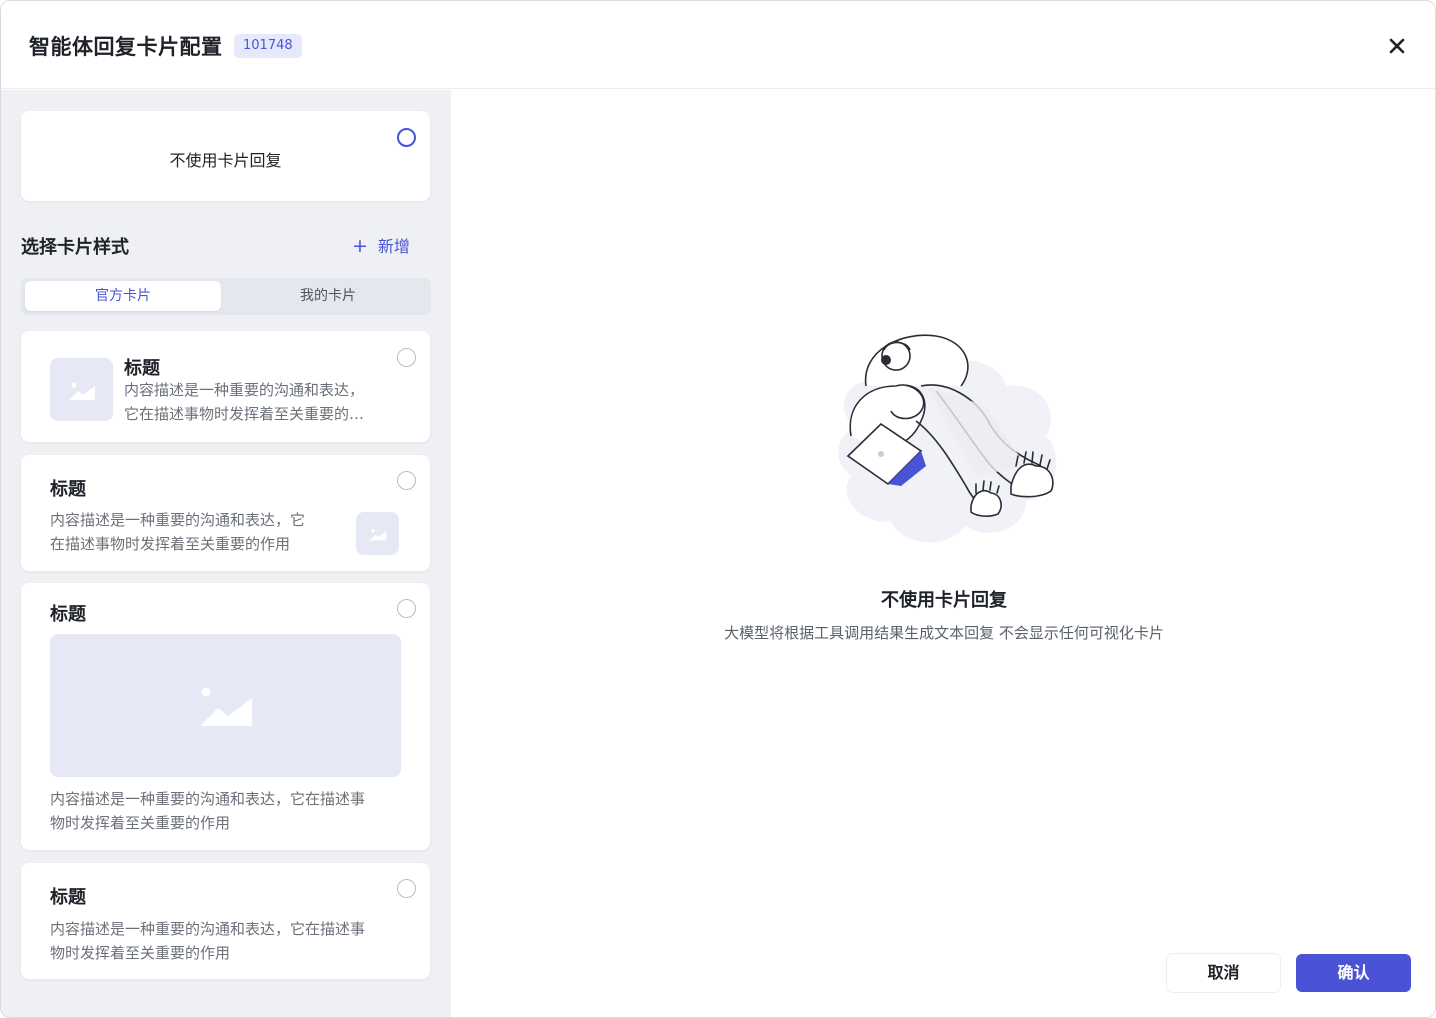 This screenshot has width=1436, height=1018. Describe the element at coordinates (123, 296) in the screenshot. I see `tab-official-cards: 官方卡片` at that location.